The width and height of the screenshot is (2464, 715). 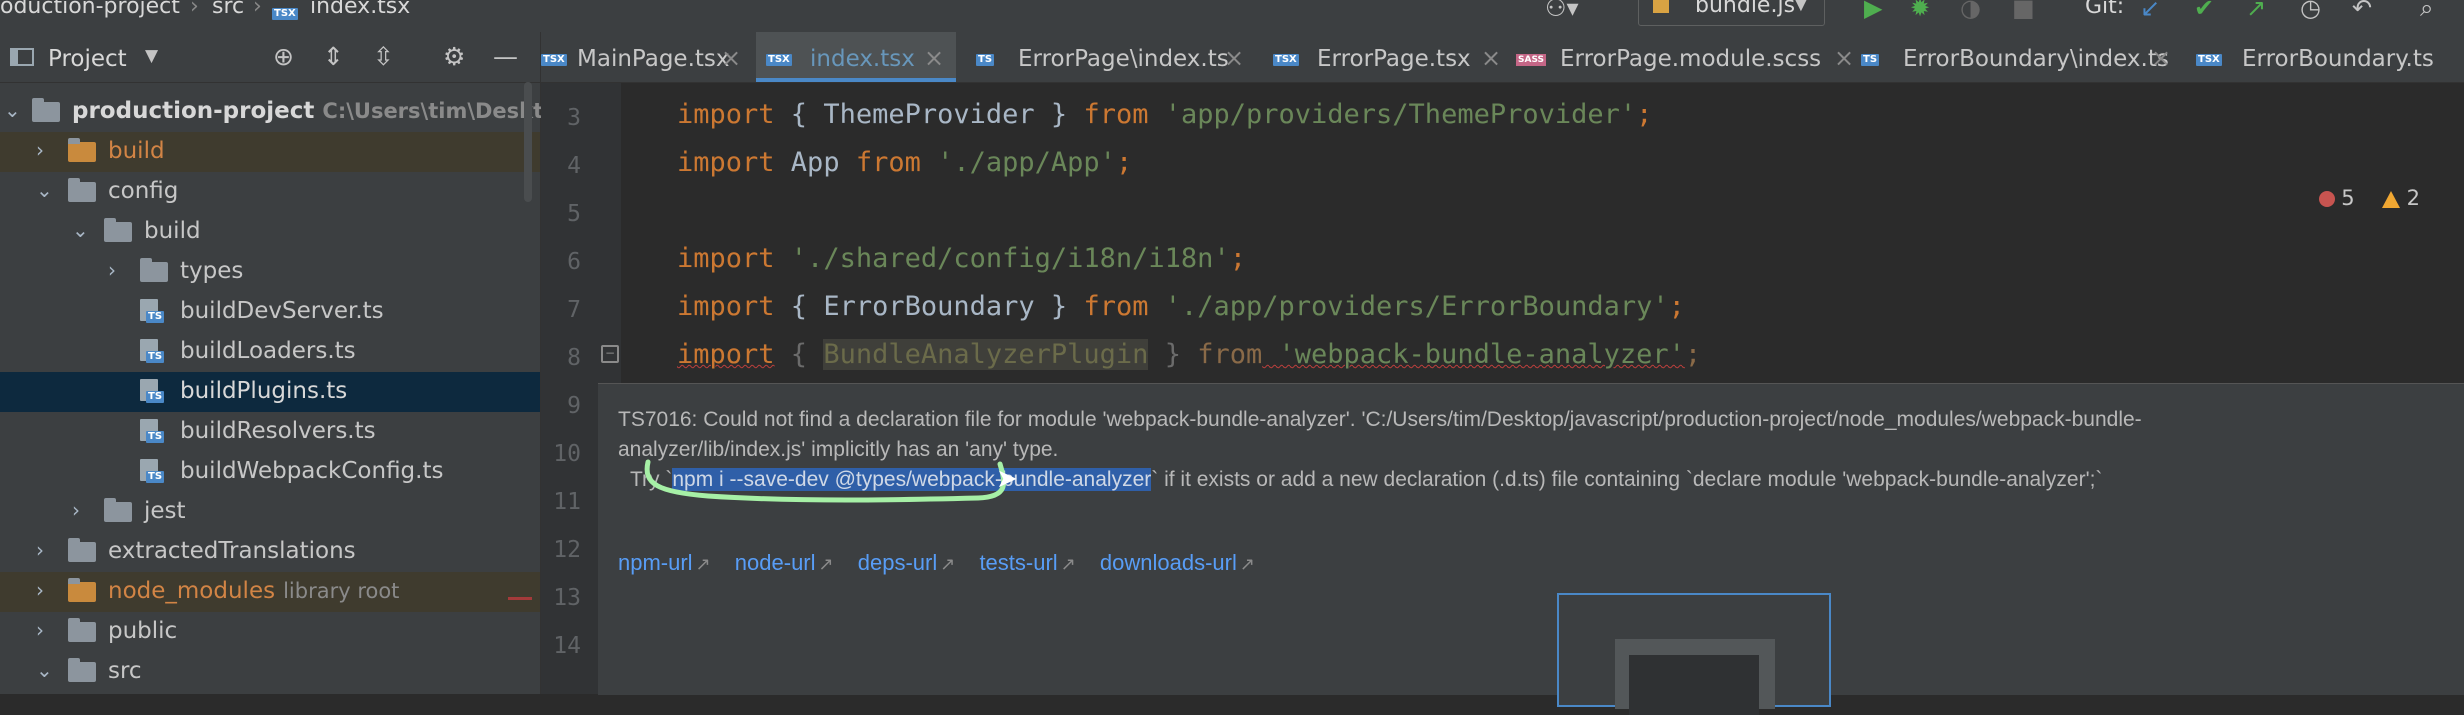 I want to click on downloads-url-link: downloads-url ↗, so click(x=1177, y=562).